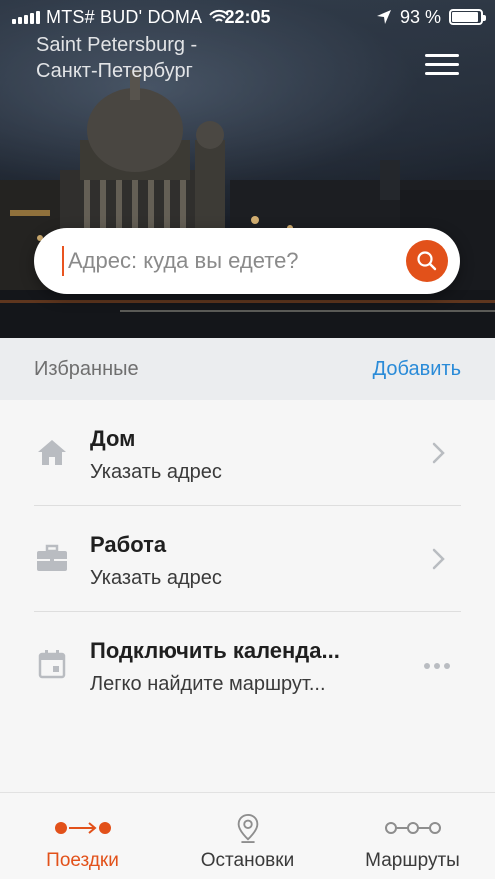 This screenshot has height=879, width=495. I want to click on favorite-title: Дом, so click(113, 438).